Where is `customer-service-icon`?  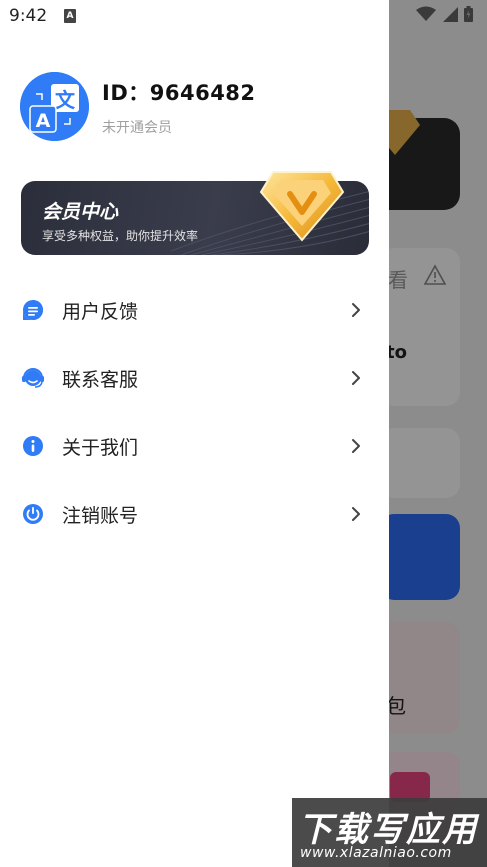
customer-service-icon is located at coordinates (33, 378).